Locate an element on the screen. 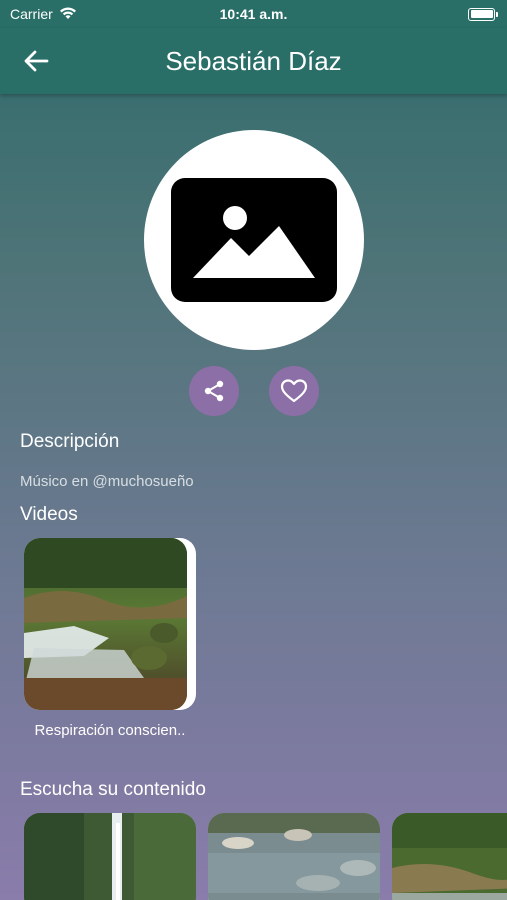  videos-title: Videos is located at coordinates (49, 514).